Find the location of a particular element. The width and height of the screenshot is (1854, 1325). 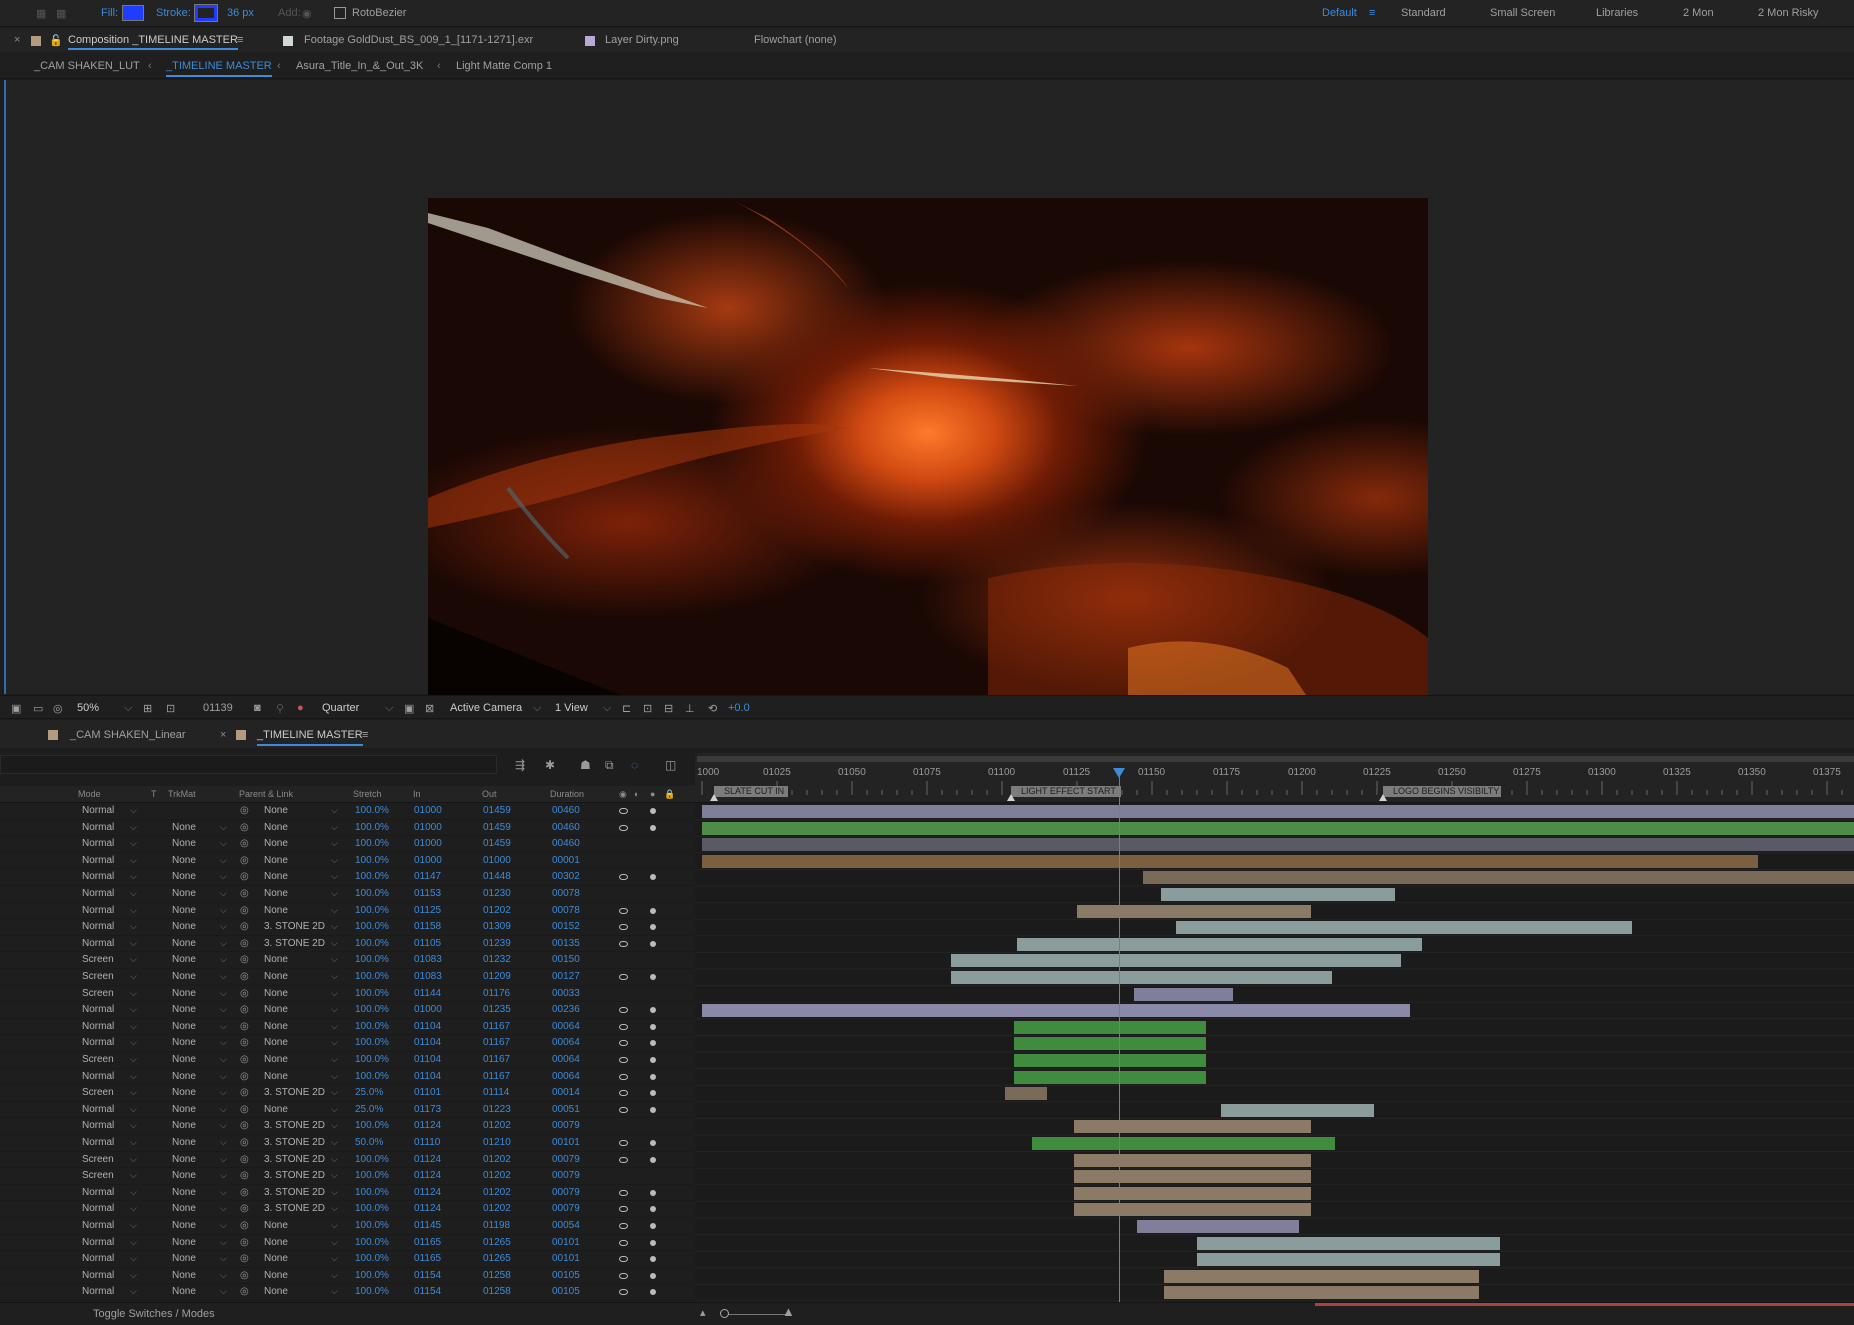

layer-in-point: 01000 is located at coordinates (428, 843).